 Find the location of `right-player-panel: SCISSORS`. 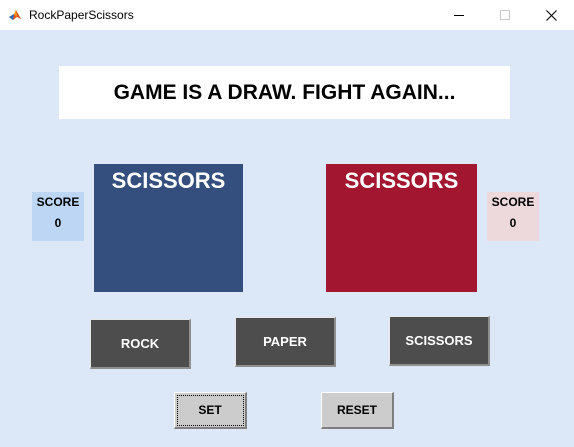

right-player-panel: SCISSORS is located at coordinates (401, 228).